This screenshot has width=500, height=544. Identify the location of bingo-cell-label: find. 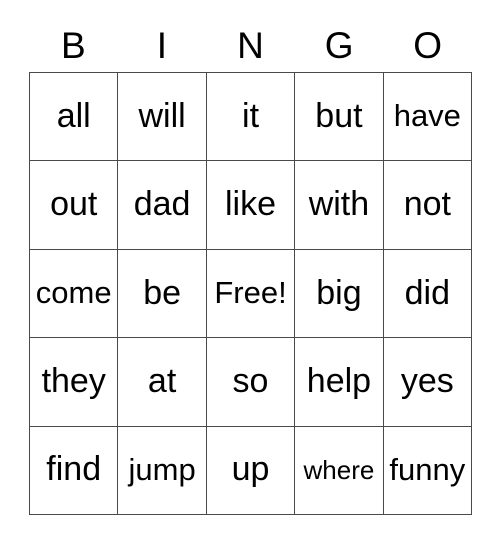
(74, 469).